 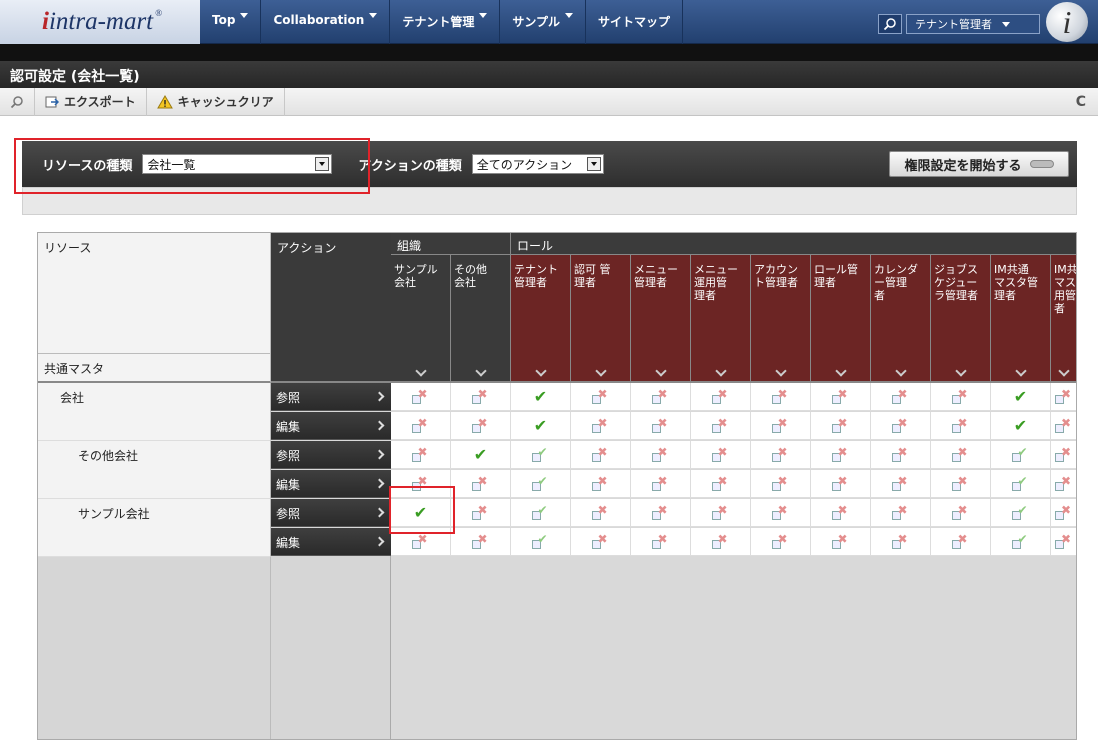 I want to click on column-header-6: アカウン ト管理者, so click(x=781, y=319).